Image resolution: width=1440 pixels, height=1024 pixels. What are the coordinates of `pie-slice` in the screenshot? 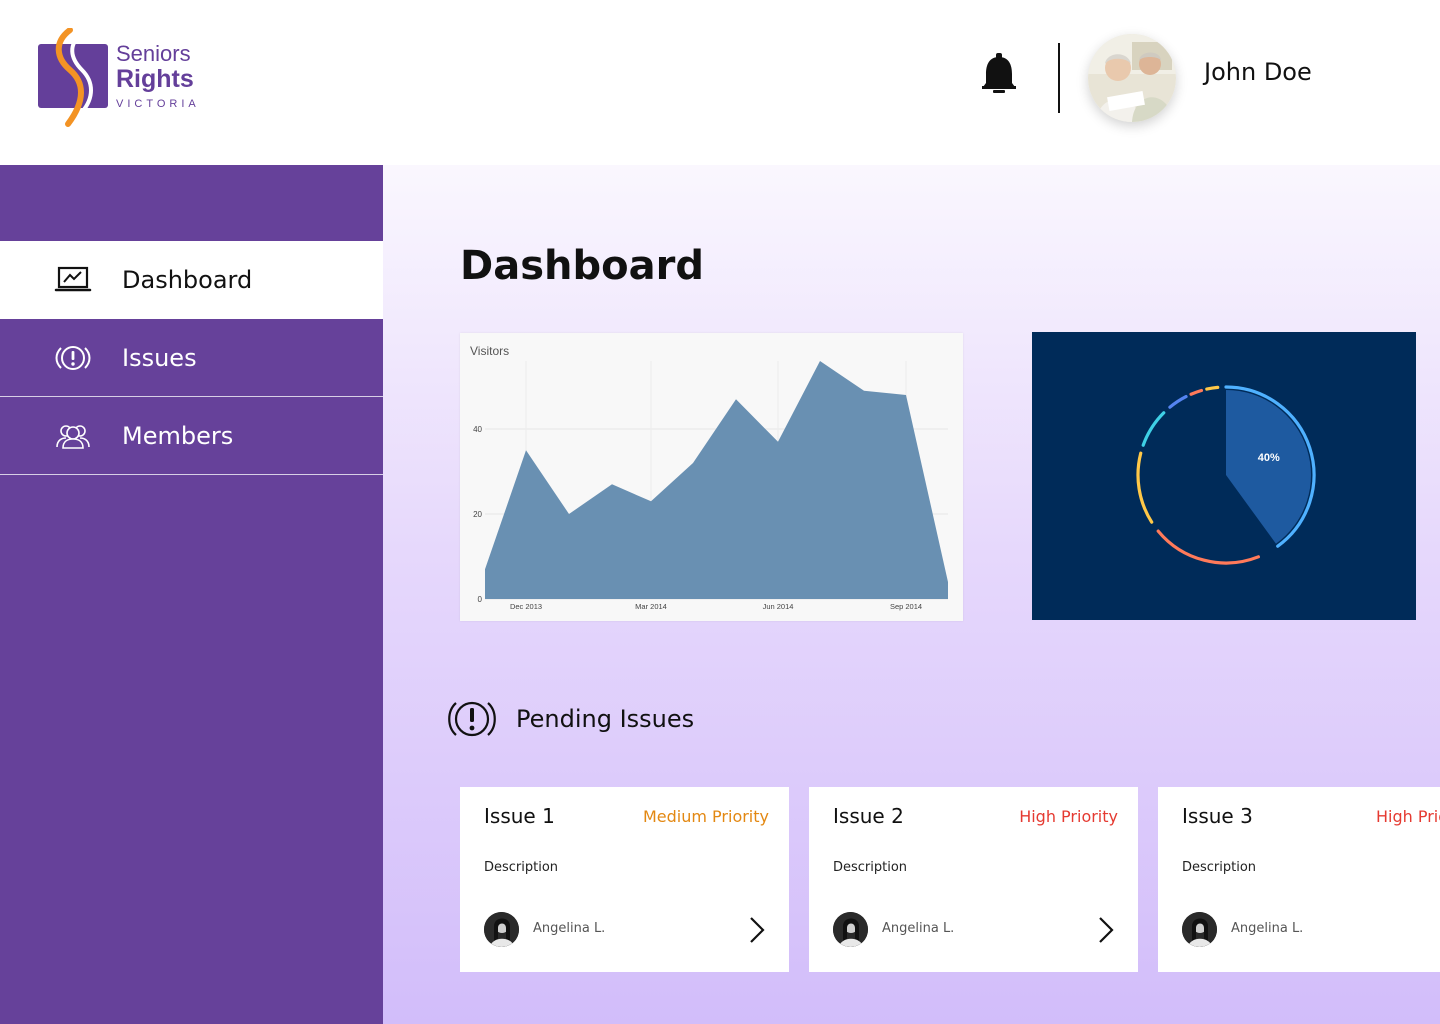 It's located at (1268, 467).